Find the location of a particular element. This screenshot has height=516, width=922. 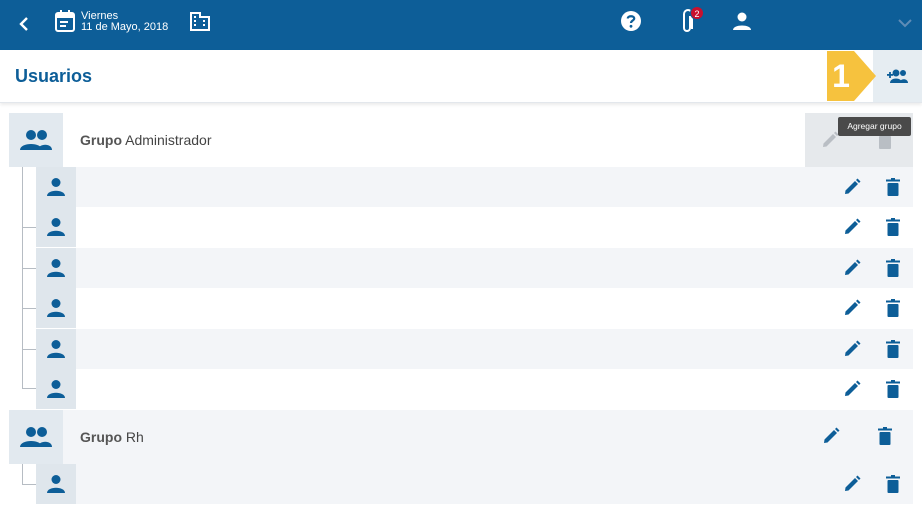

building-icon is located at coordinates (200, 21).